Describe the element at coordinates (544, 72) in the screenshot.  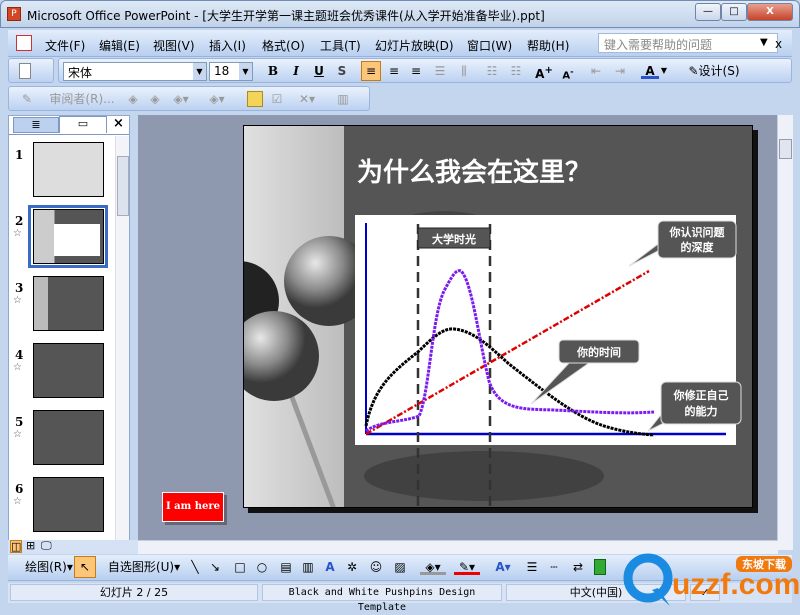
I see `increase-font-icon: A+` at that location.